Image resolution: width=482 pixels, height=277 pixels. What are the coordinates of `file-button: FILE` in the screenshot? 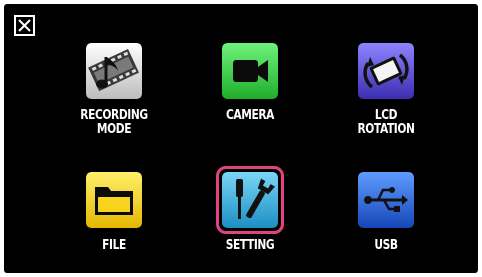 It's located at (114, 217).